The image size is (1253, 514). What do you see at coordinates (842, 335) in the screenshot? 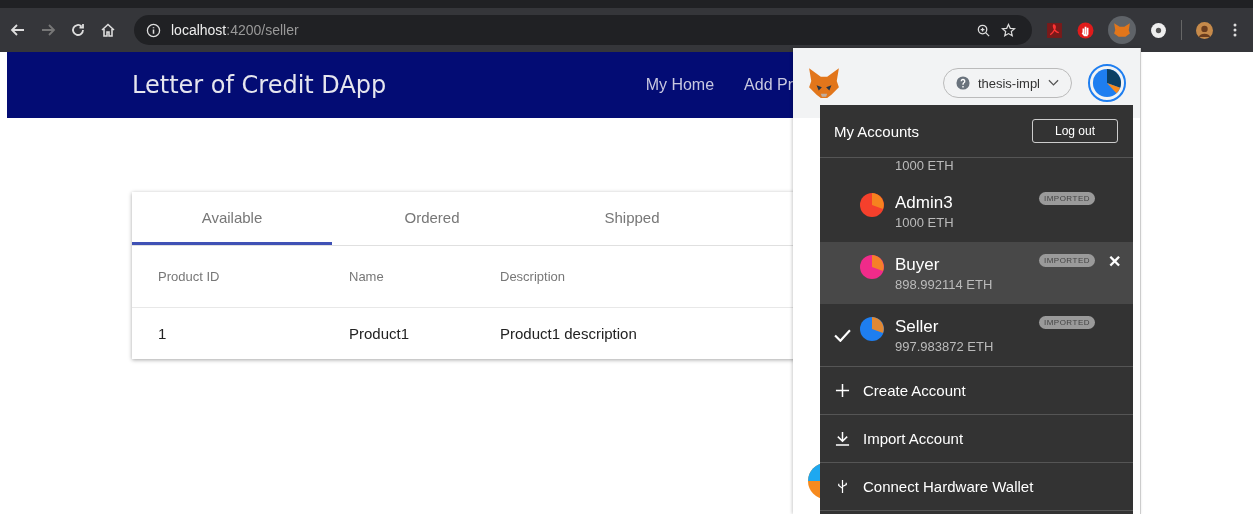
I see `check-icon` at bounding box center [842, 335].